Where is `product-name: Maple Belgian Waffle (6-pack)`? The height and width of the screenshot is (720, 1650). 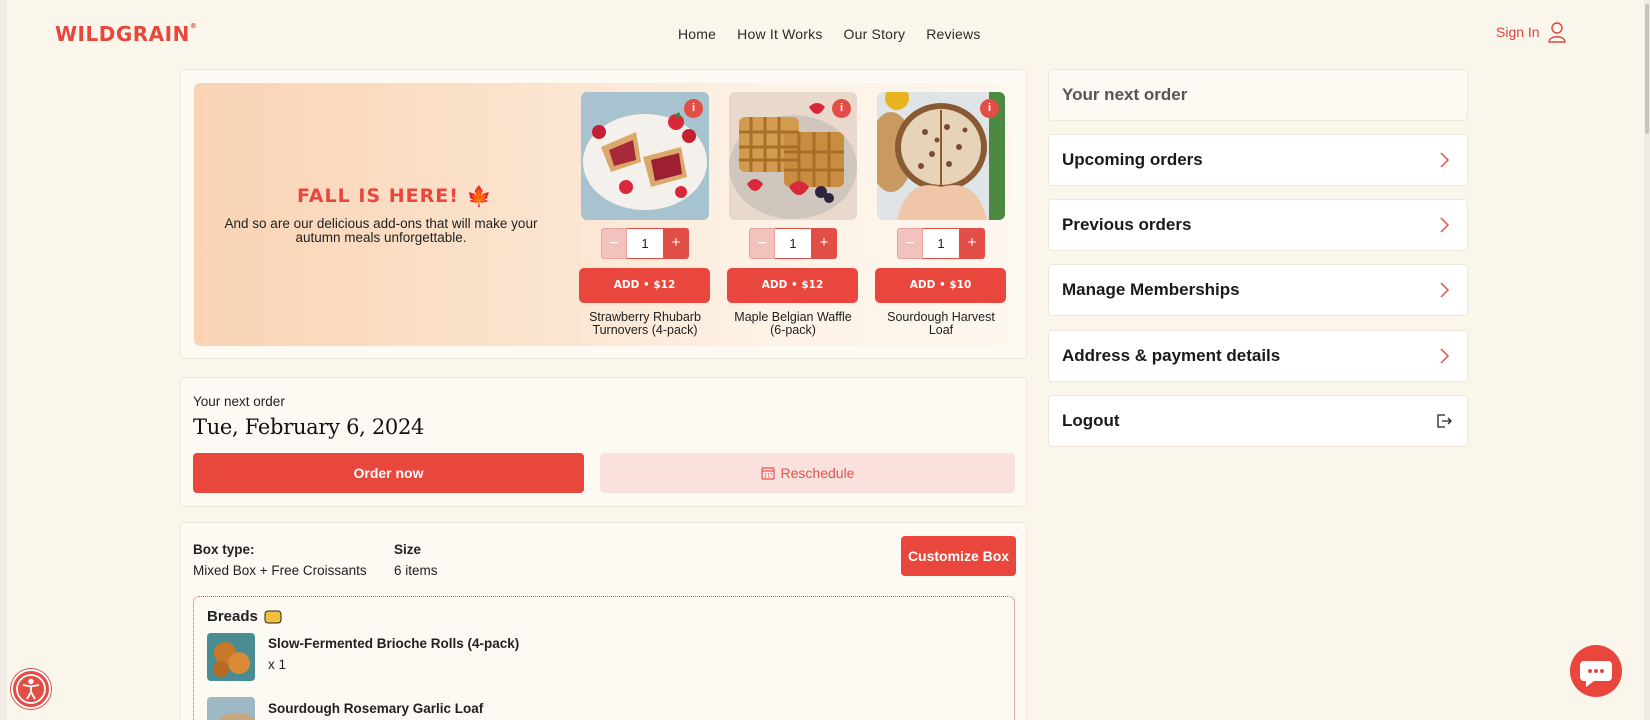 product-name: Maple Belgian Waffle (6-pack) is located at coordinates (793, 323).